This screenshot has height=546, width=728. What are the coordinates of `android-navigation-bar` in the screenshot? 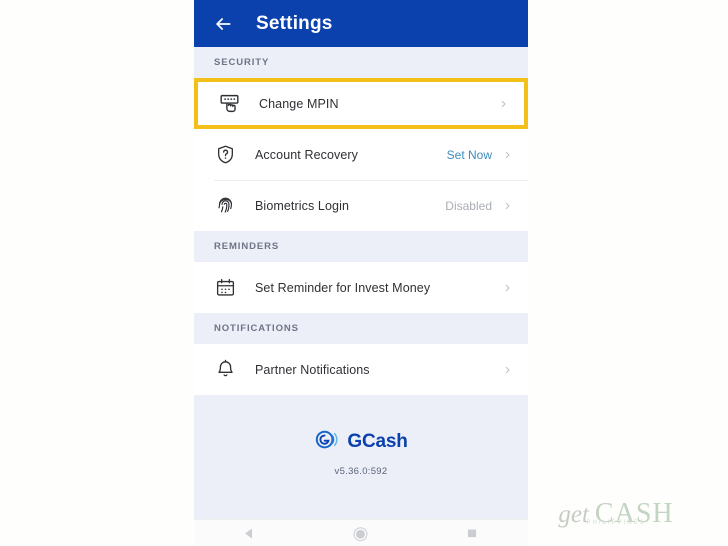 It's located at (361, 532).